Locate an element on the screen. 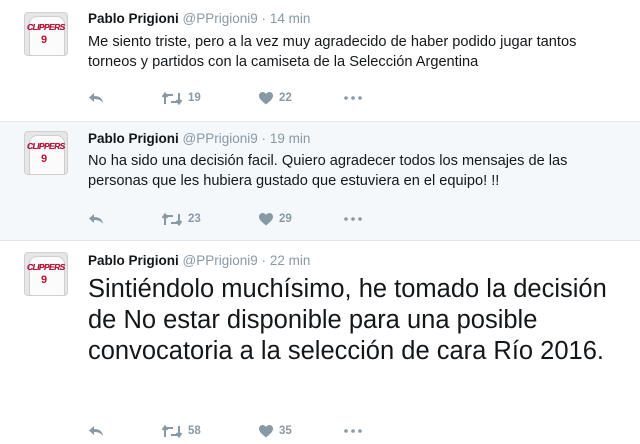  tweet-timestamp: 19 min is located at coordinates (290, 138).